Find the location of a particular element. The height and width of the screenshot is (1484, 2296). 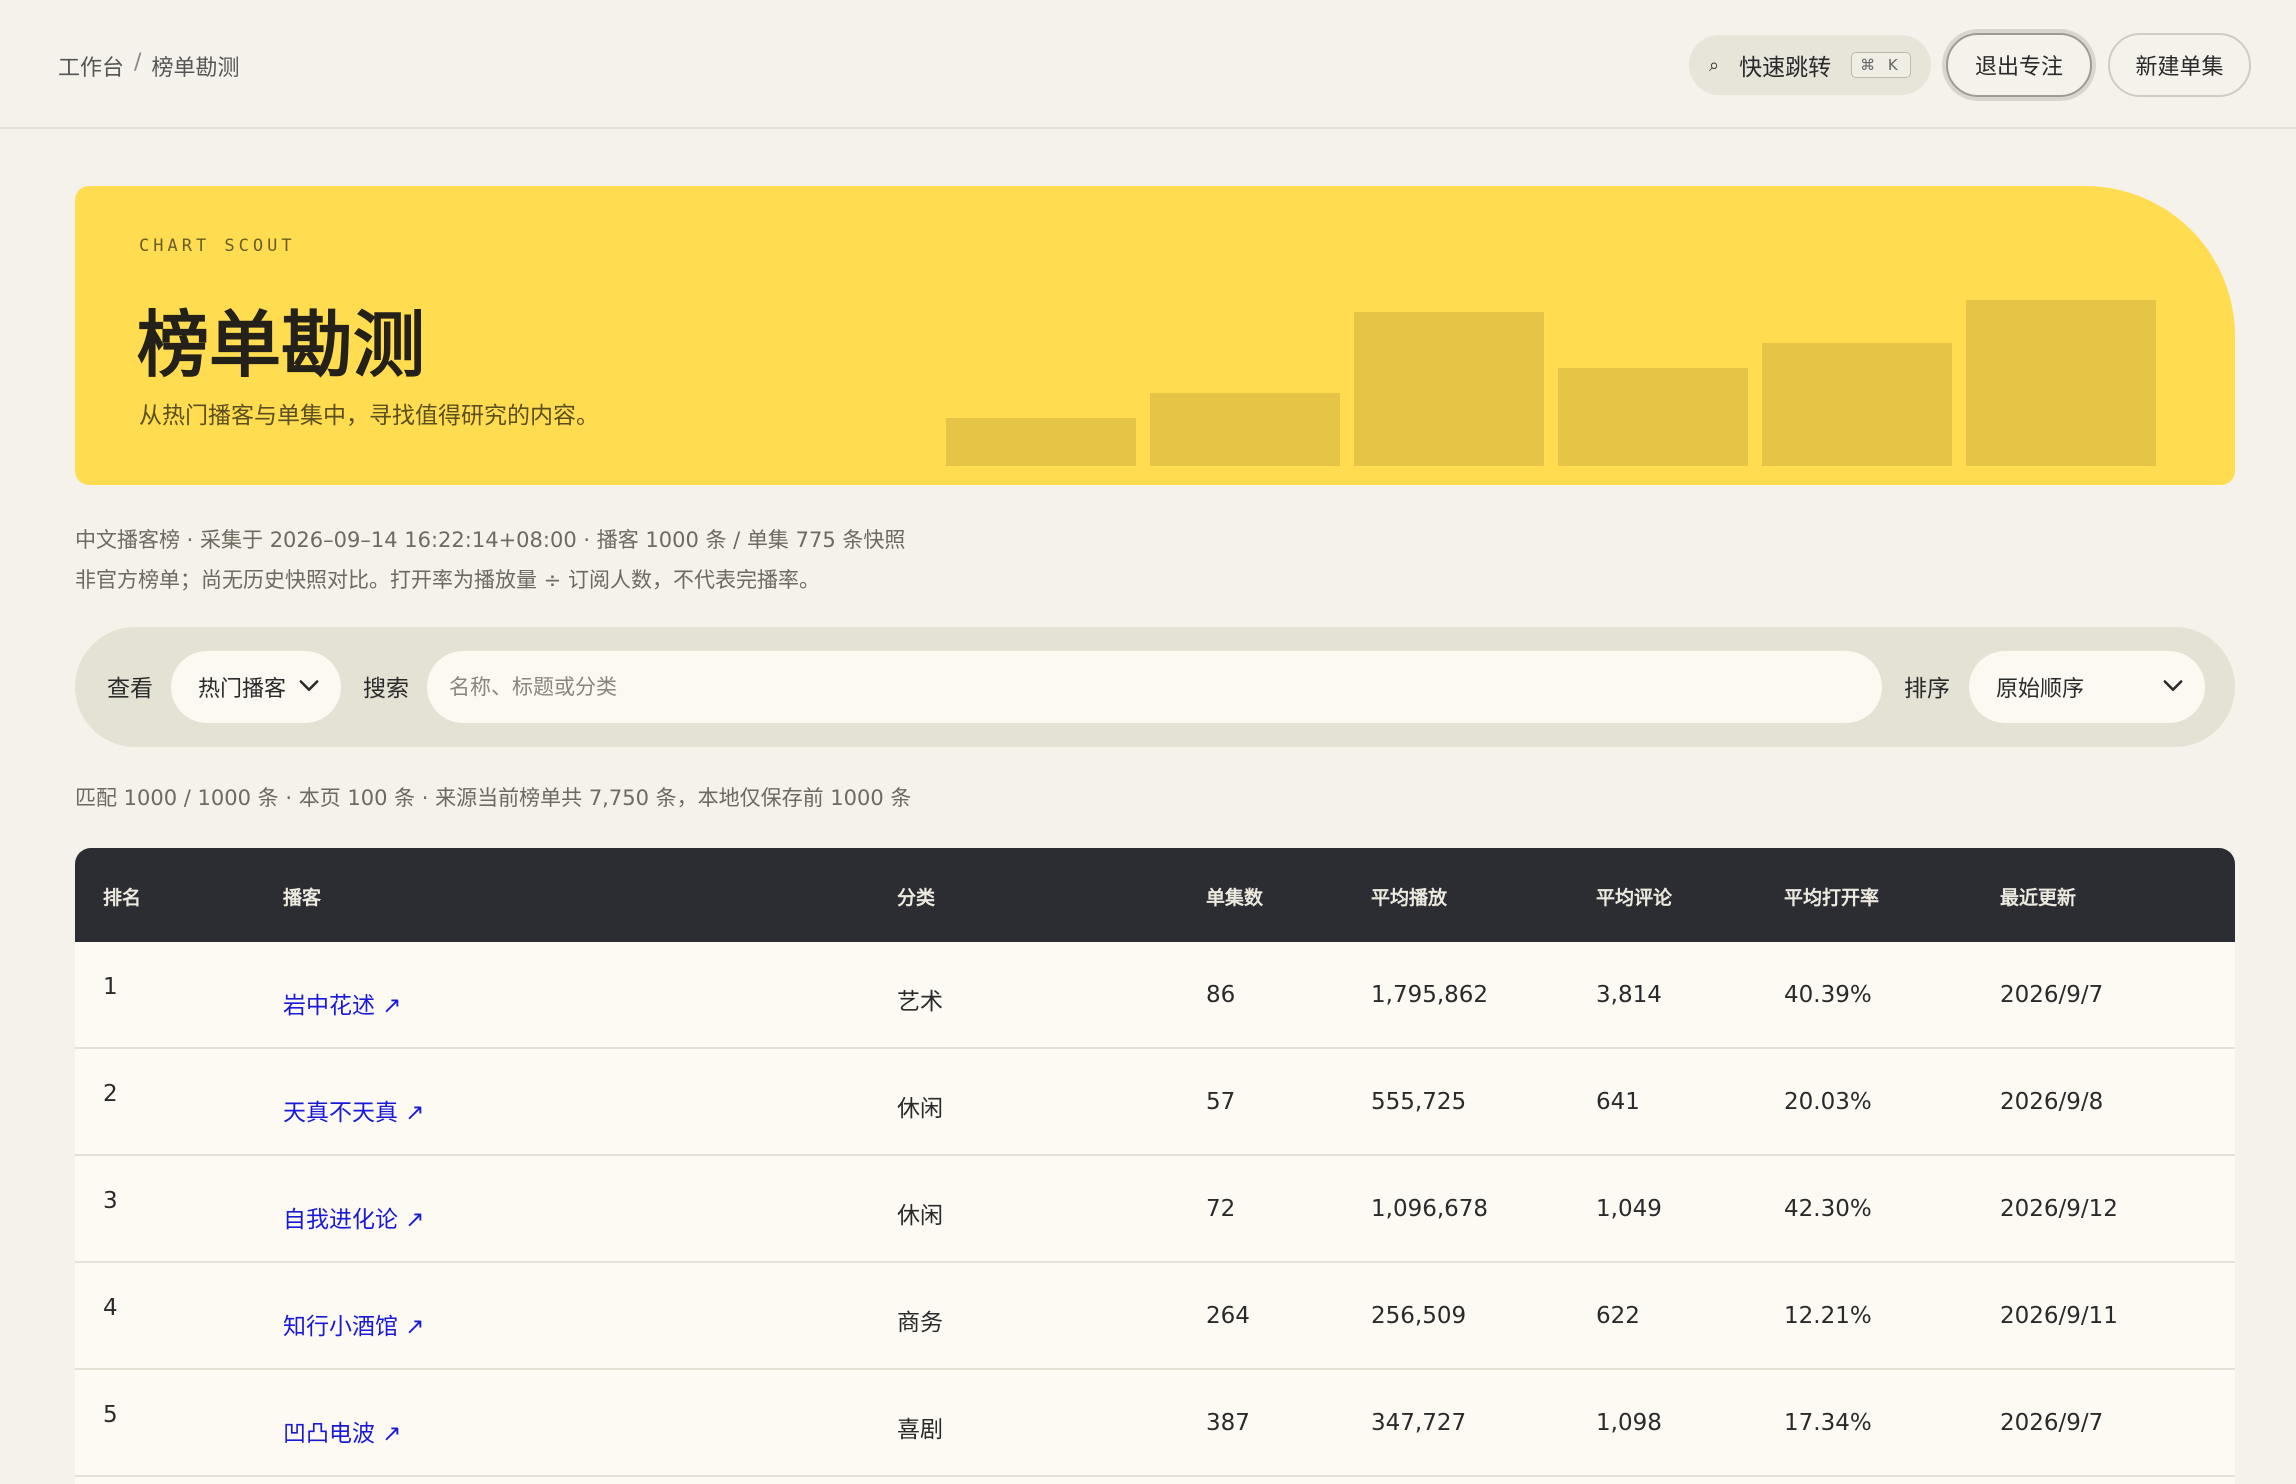

quick-jump-label: 快速跳转 is located at coordinates (1785, 68).